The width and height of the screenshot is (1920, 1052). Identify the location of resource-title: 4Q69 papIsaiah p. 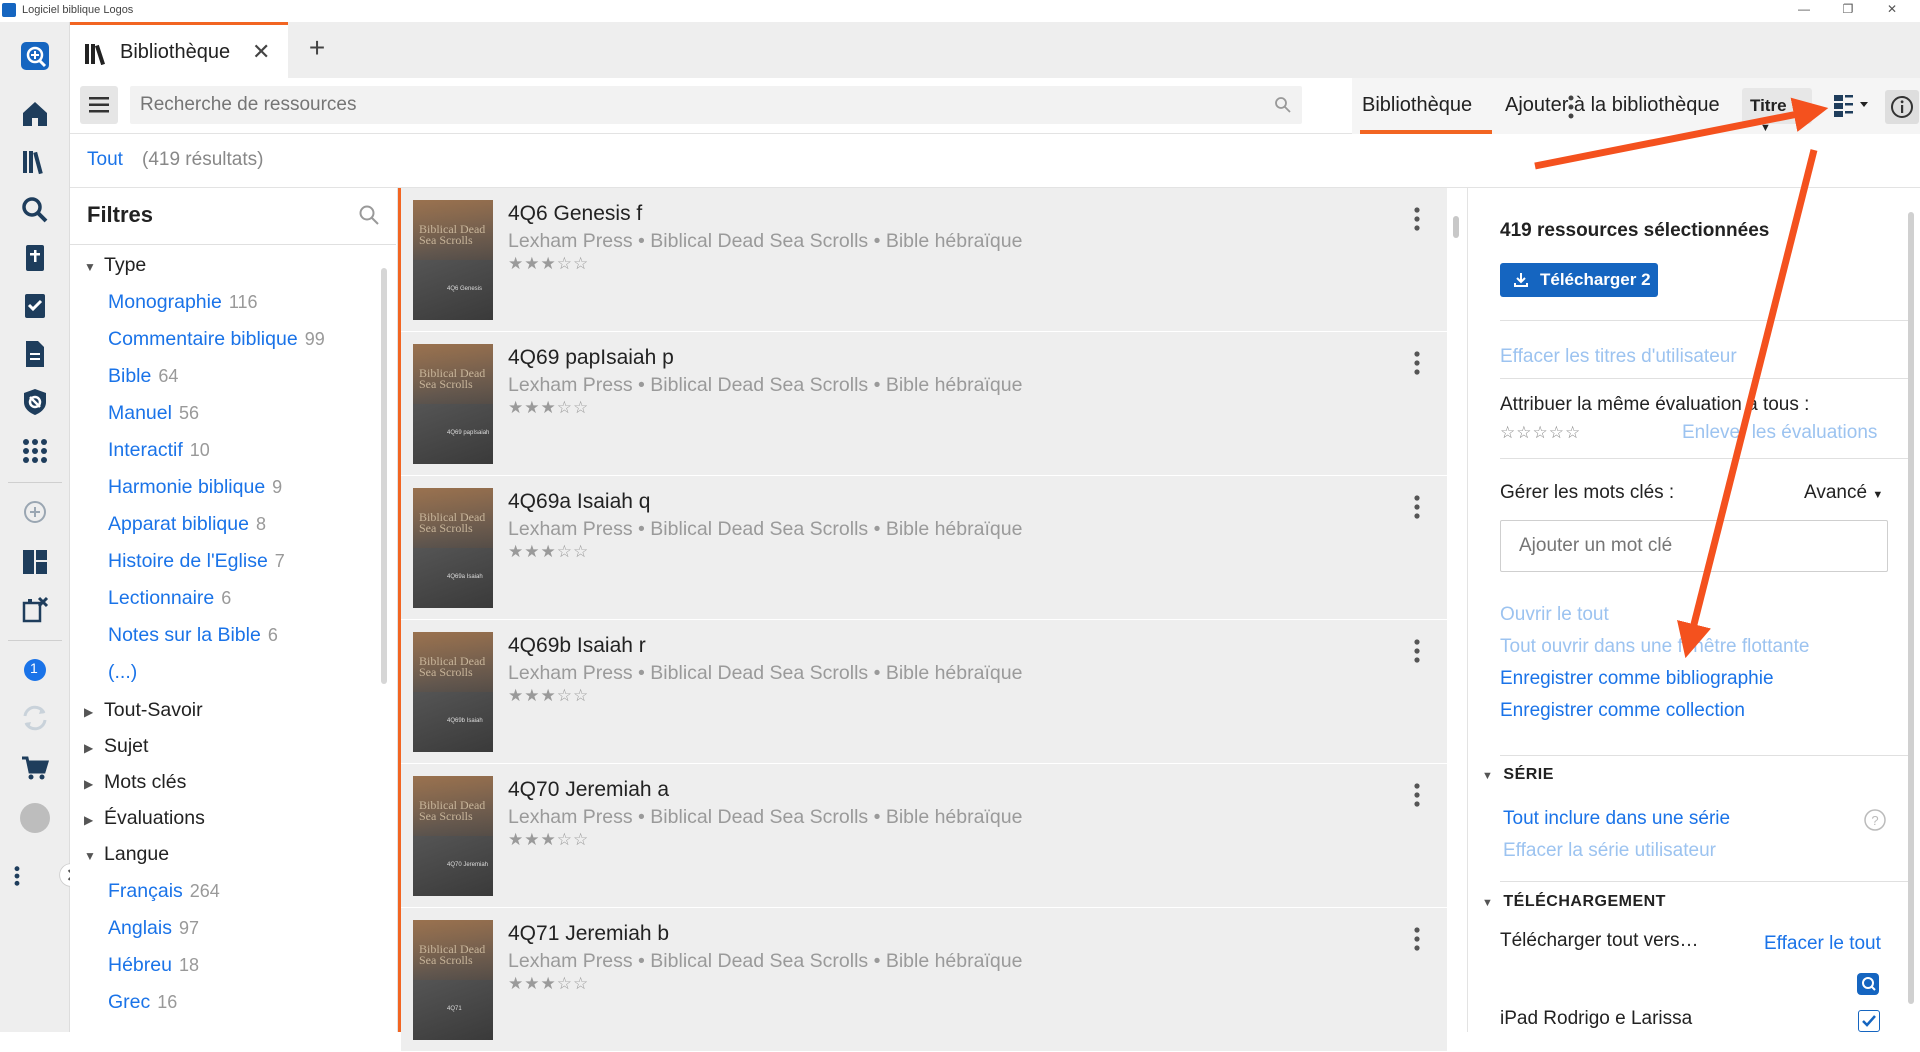
(591, 358).